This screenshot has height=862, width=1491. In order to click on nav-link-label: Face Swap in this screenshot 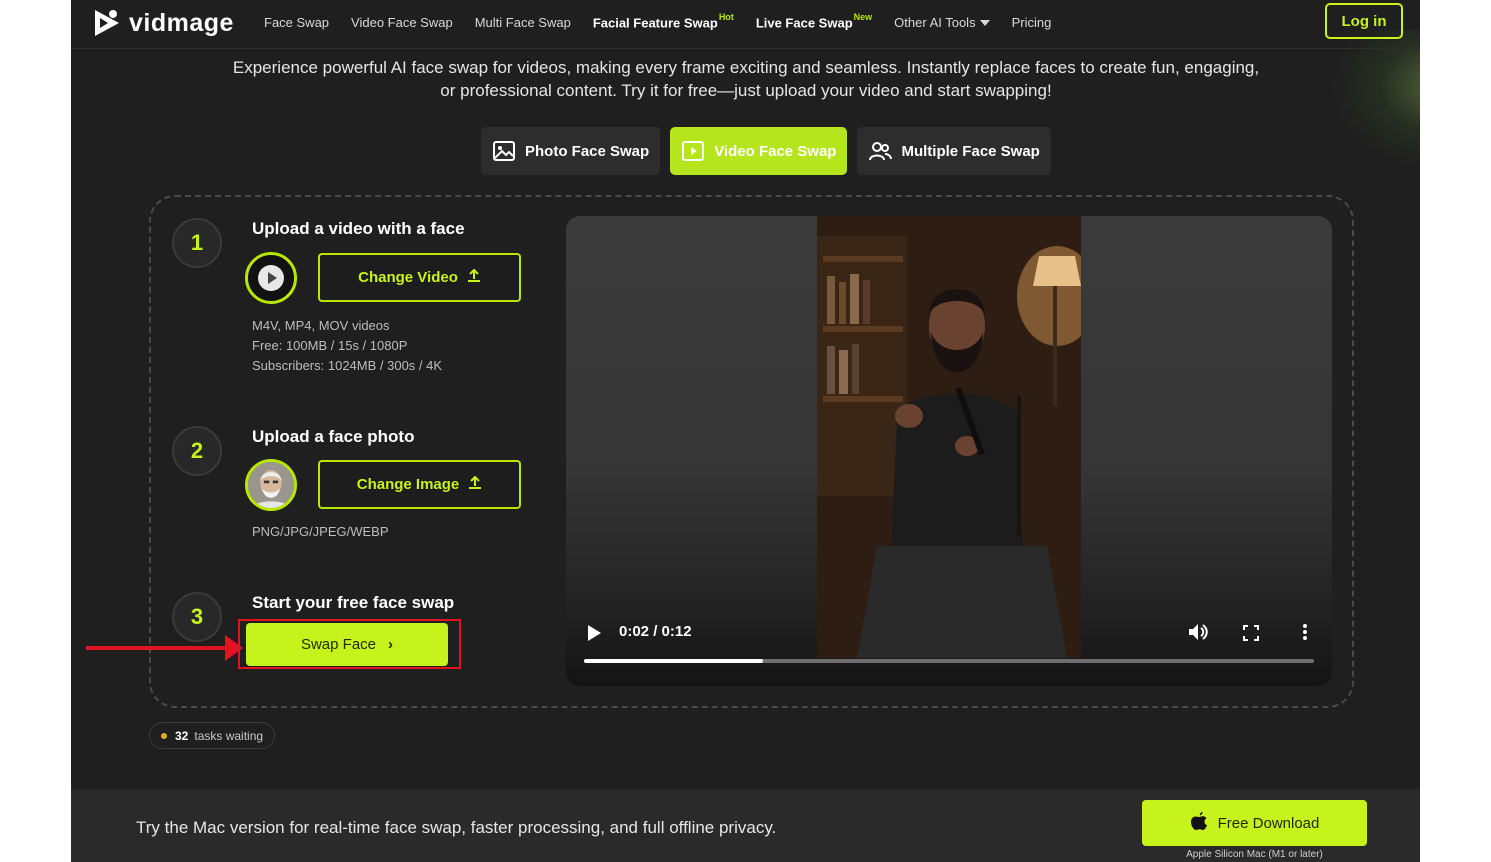, I will do `click(297, 22)`.